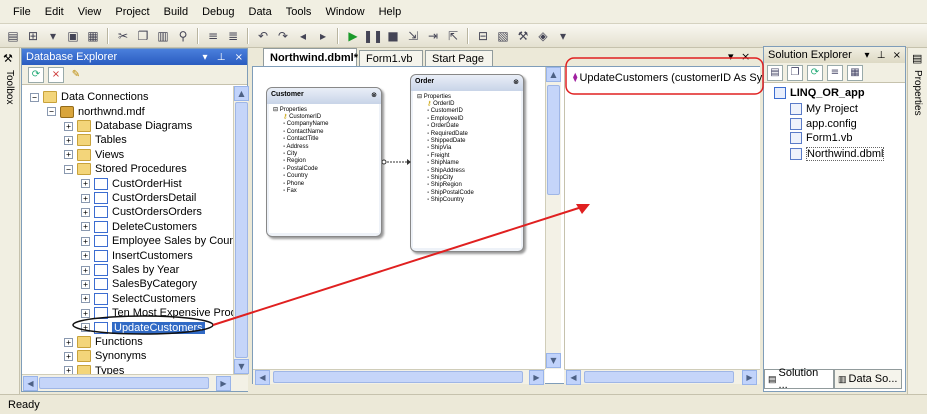  What do you see at coordinates (433, 36) in the screenshot?
I see `step-over-icon: ⇥` at bounding box center [433, 36].